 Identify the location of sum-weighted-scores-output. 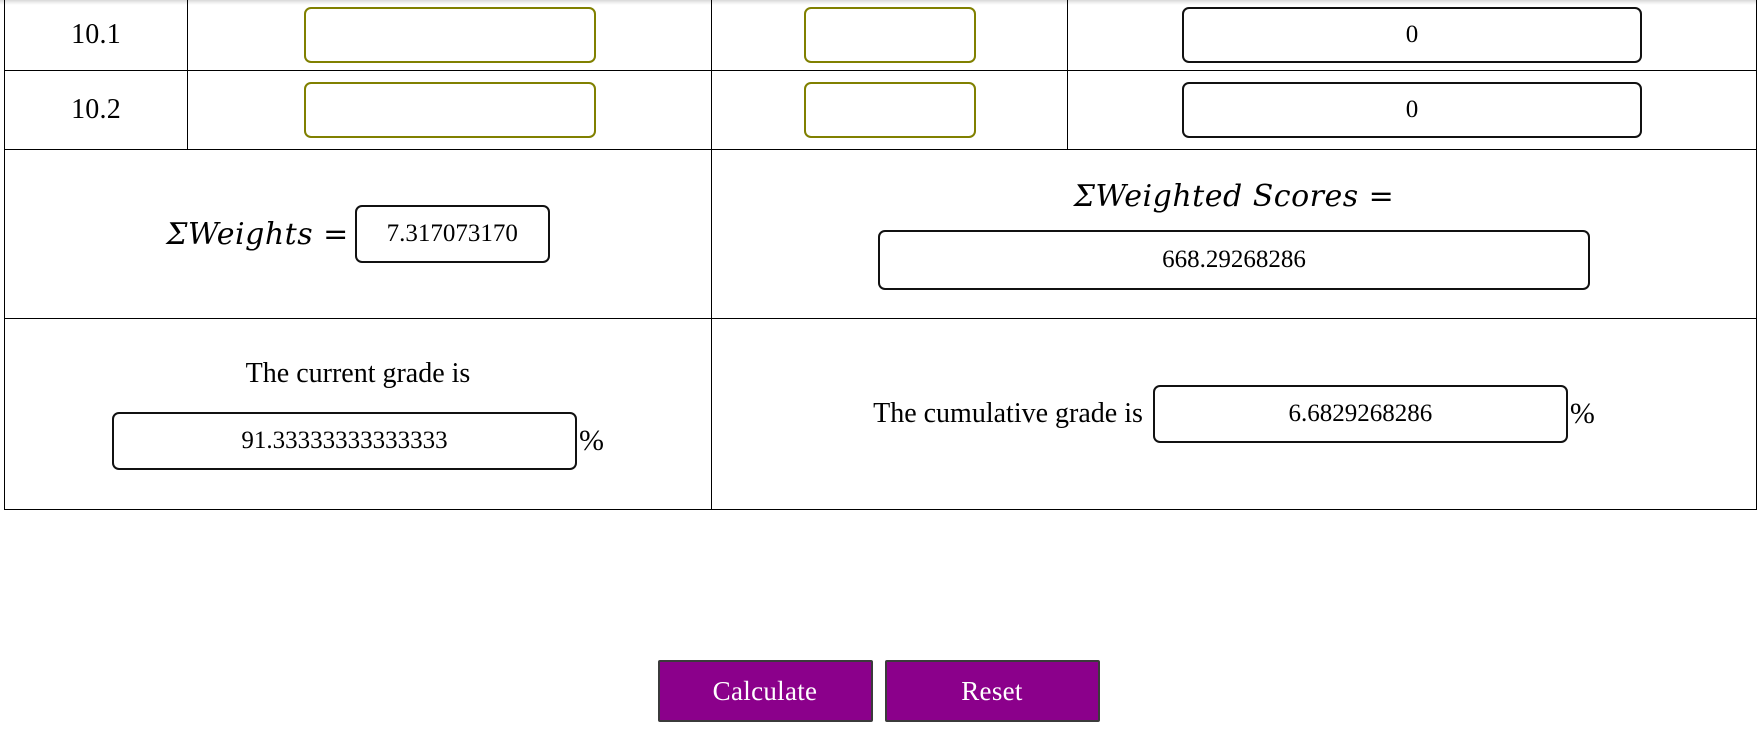
(1234, 259).